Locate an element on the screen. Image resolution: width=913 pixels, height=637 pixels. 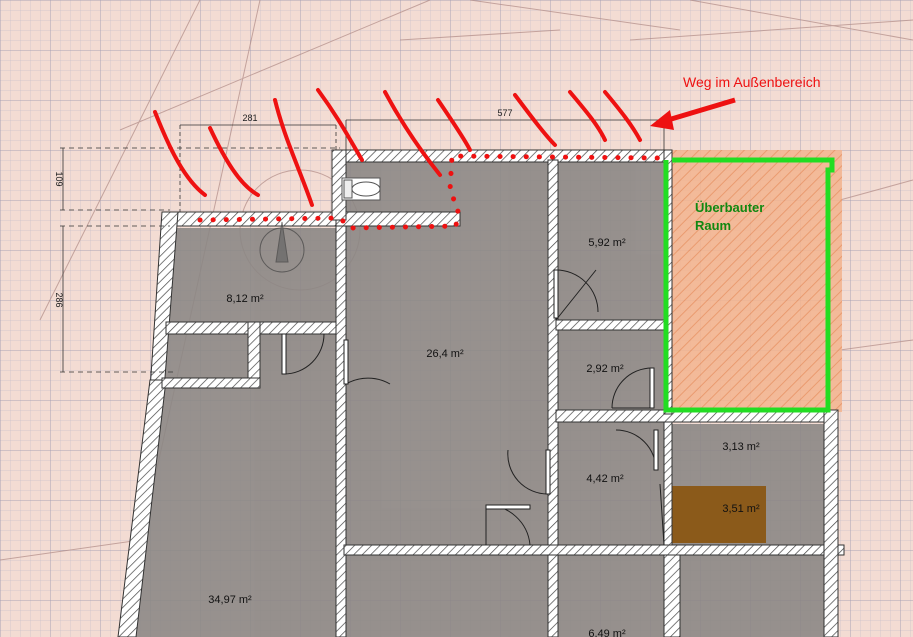
room-area-label: 26,4 m² is located at coordinates (445, 354).